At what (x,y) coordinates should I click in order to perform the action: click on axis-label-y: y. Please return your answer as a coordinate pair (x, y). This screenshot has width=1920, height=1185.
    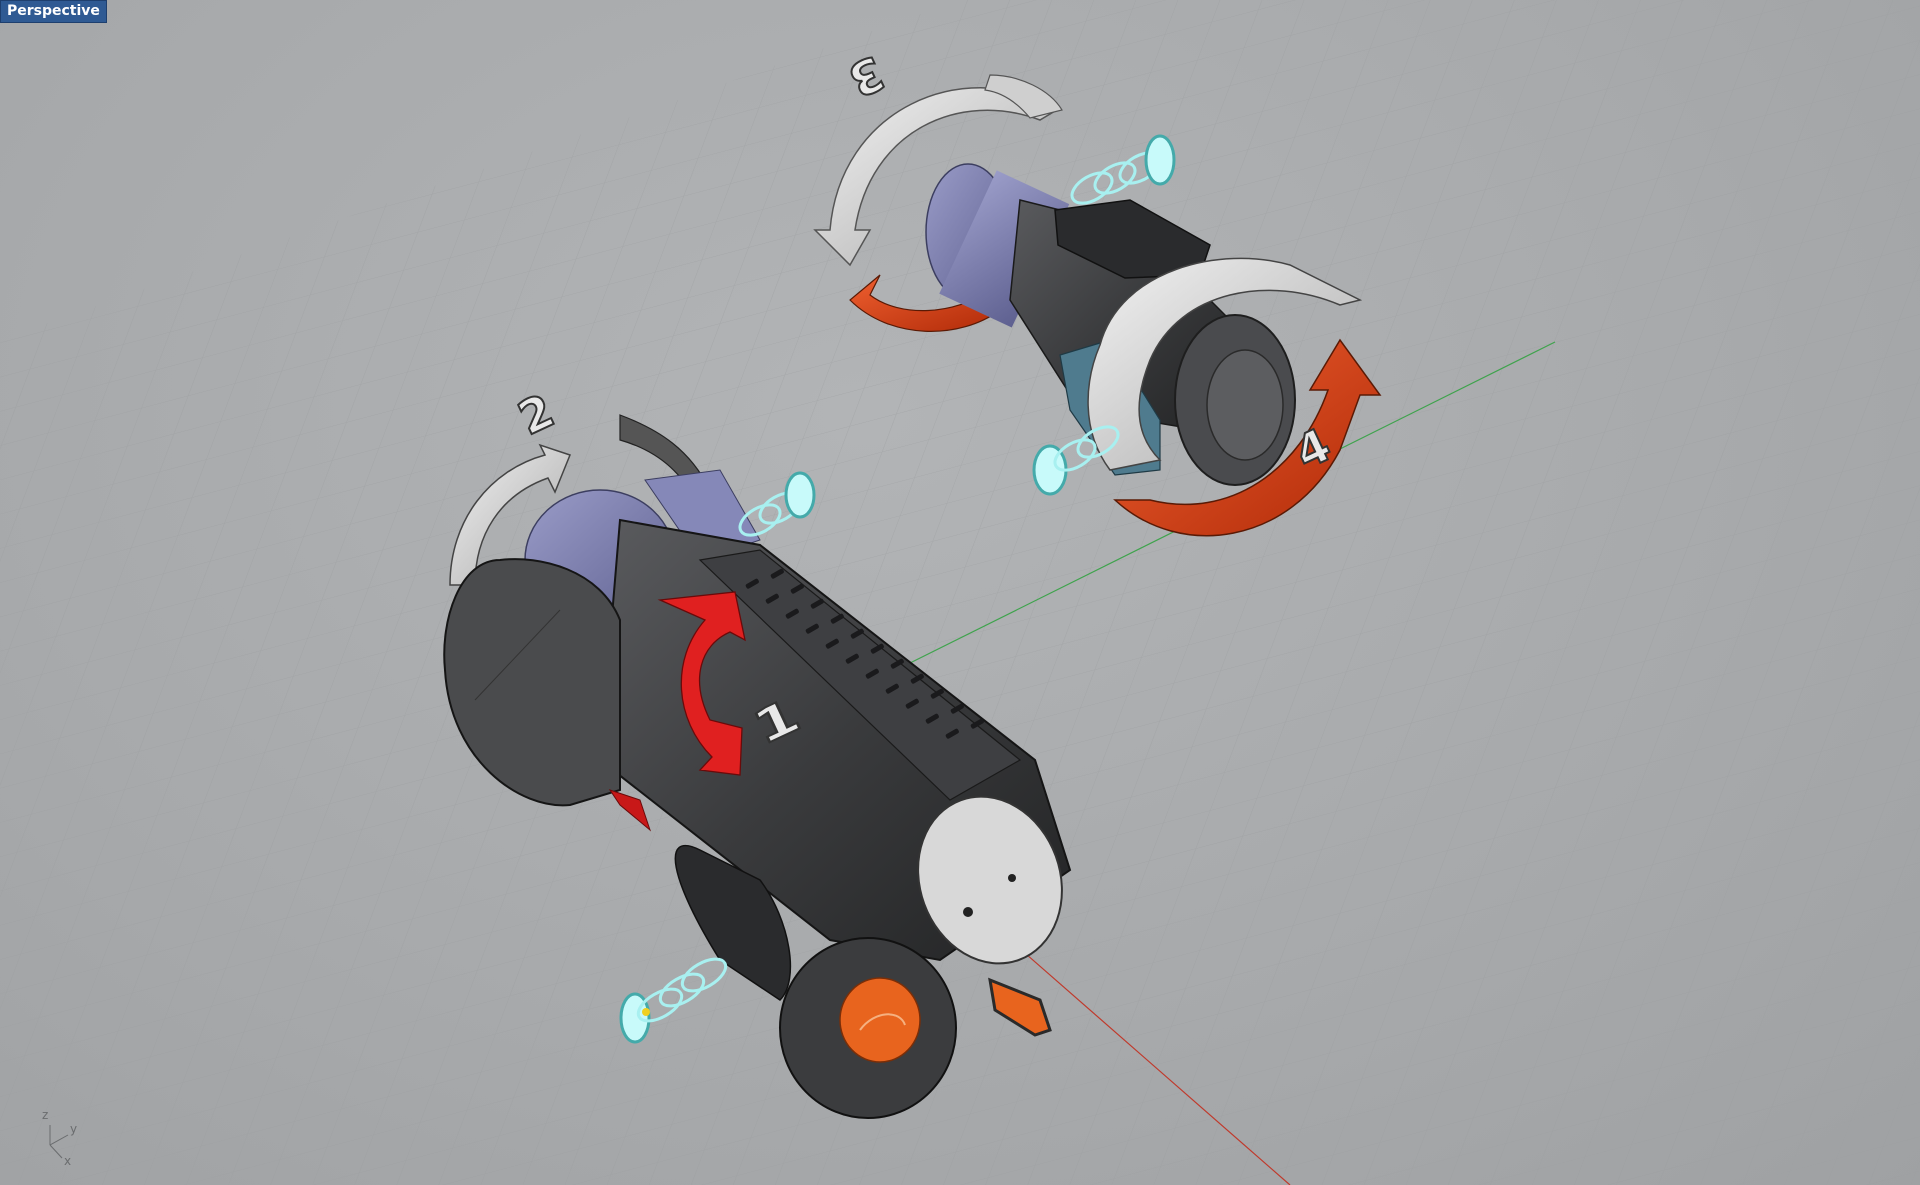
    Looking at the image, I should click on (74, 1129).